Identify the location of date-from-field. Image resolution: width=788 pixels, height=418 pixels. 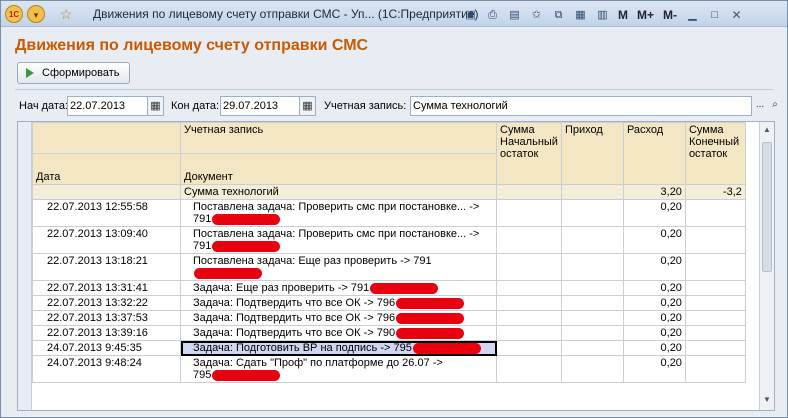
(107, 106).